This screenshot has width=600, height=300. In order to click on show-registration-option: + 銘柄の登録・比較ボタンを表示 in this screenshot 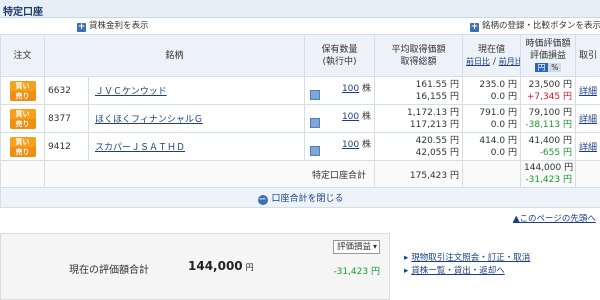, I will do `click(535, 26)`.